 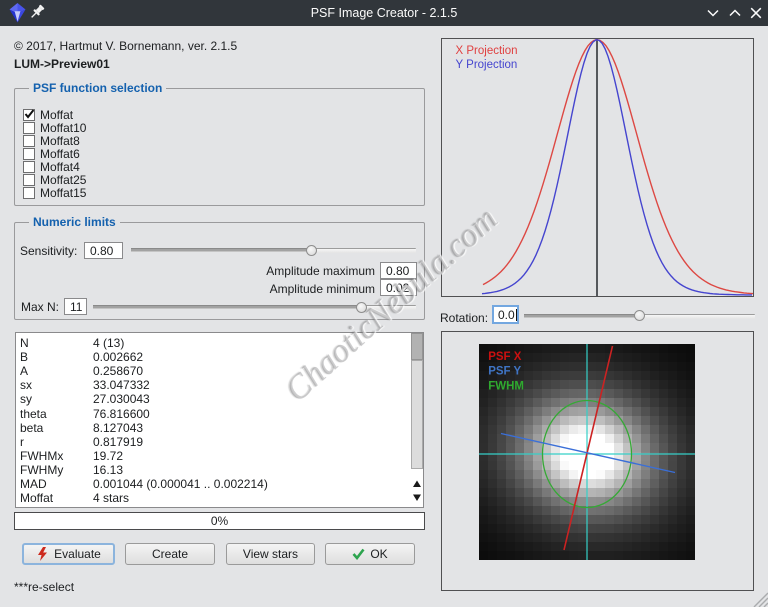 I want to click on svg-text: Y Projection, so click(x=487, y=65).